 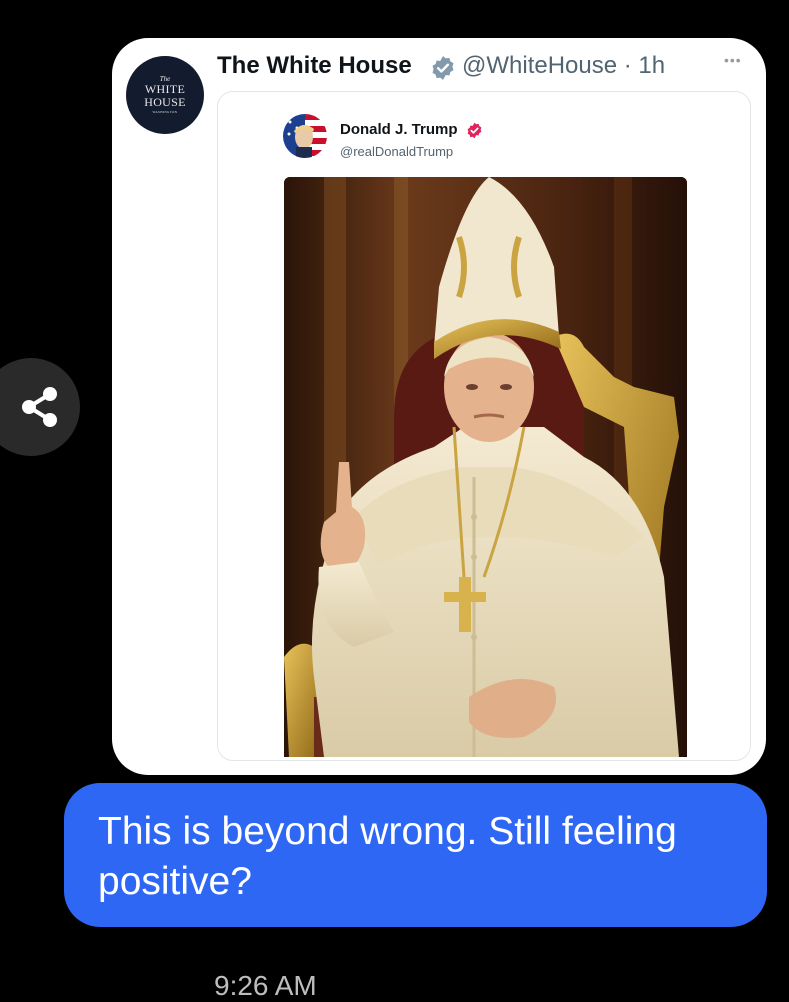 I want to click on verified-badge-icon, so click(x=443, y=68).